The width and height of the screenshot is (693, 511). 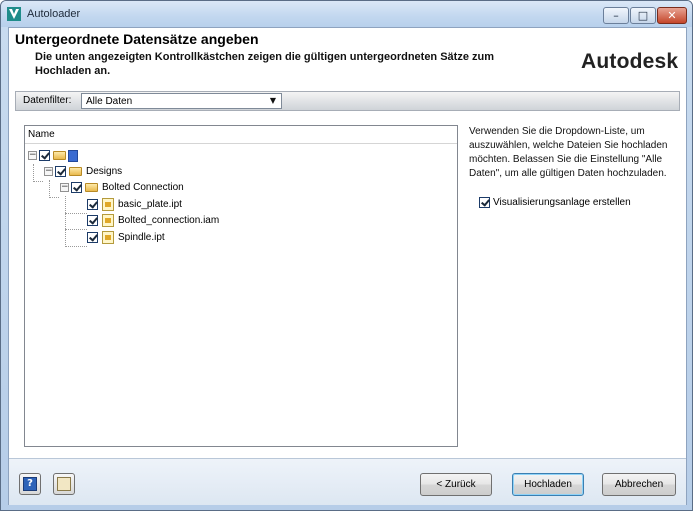 I want to click on name-column-label: Name, so click(x=41, y=134).